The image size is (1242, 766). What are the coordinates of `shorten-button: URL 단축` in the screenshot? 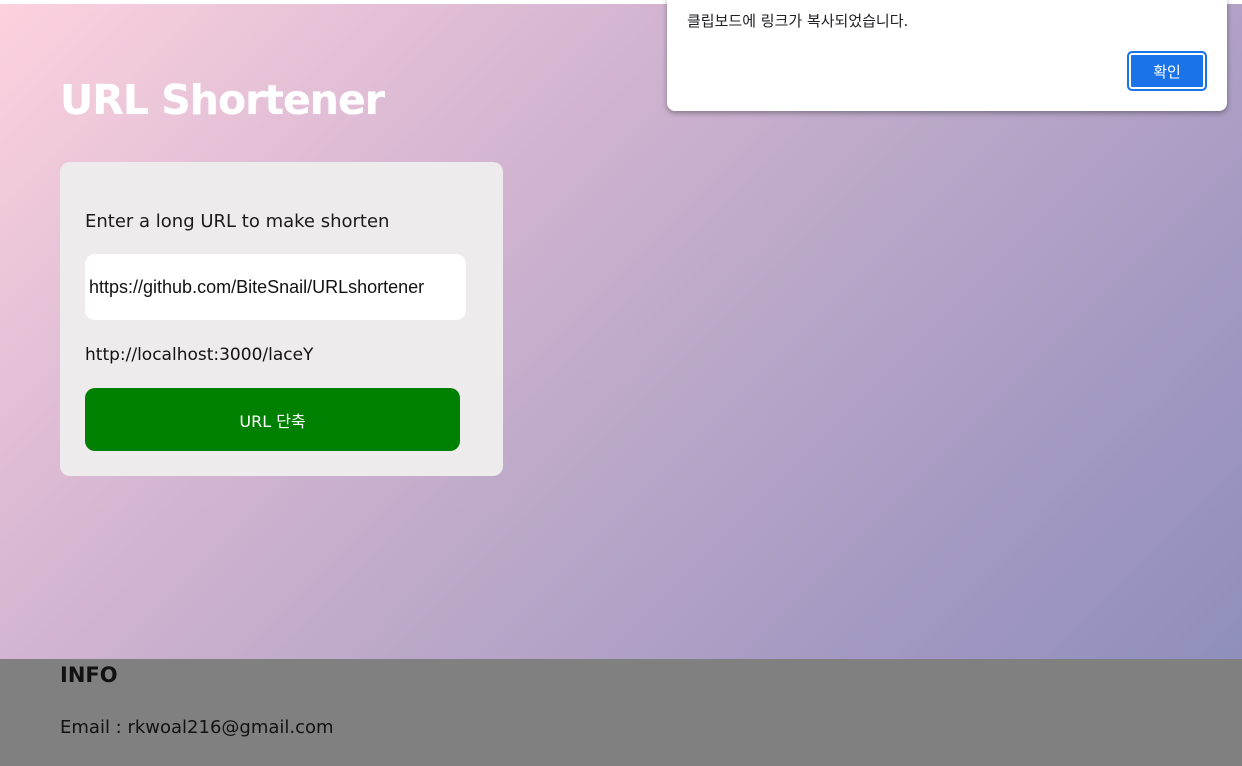 It's located at (272, 419).